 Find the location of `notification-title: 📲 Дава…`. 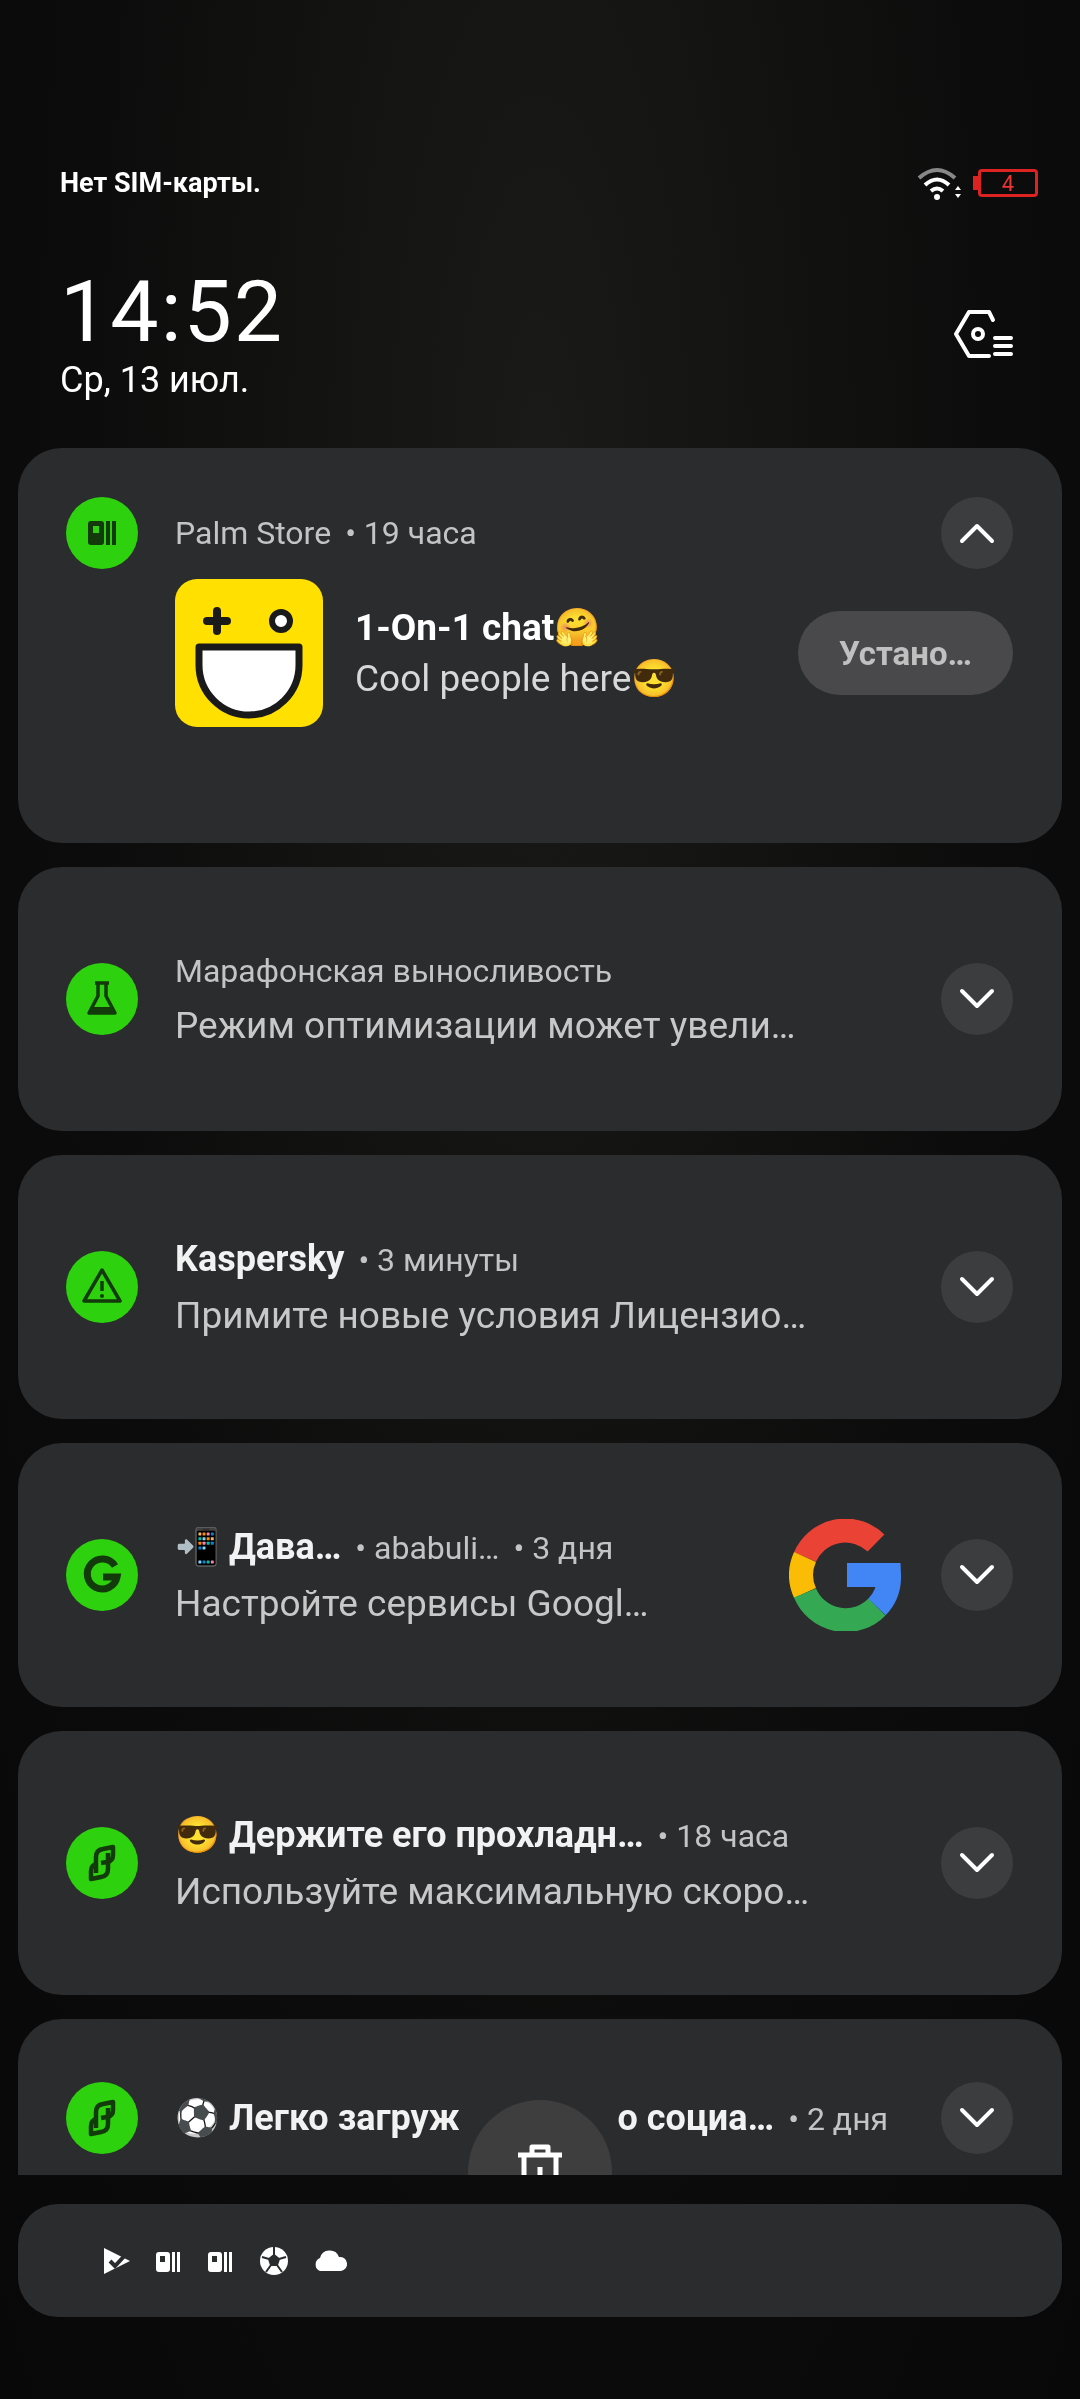

notification-title: 📲 Дава… is located at coordinates (258, 1546).